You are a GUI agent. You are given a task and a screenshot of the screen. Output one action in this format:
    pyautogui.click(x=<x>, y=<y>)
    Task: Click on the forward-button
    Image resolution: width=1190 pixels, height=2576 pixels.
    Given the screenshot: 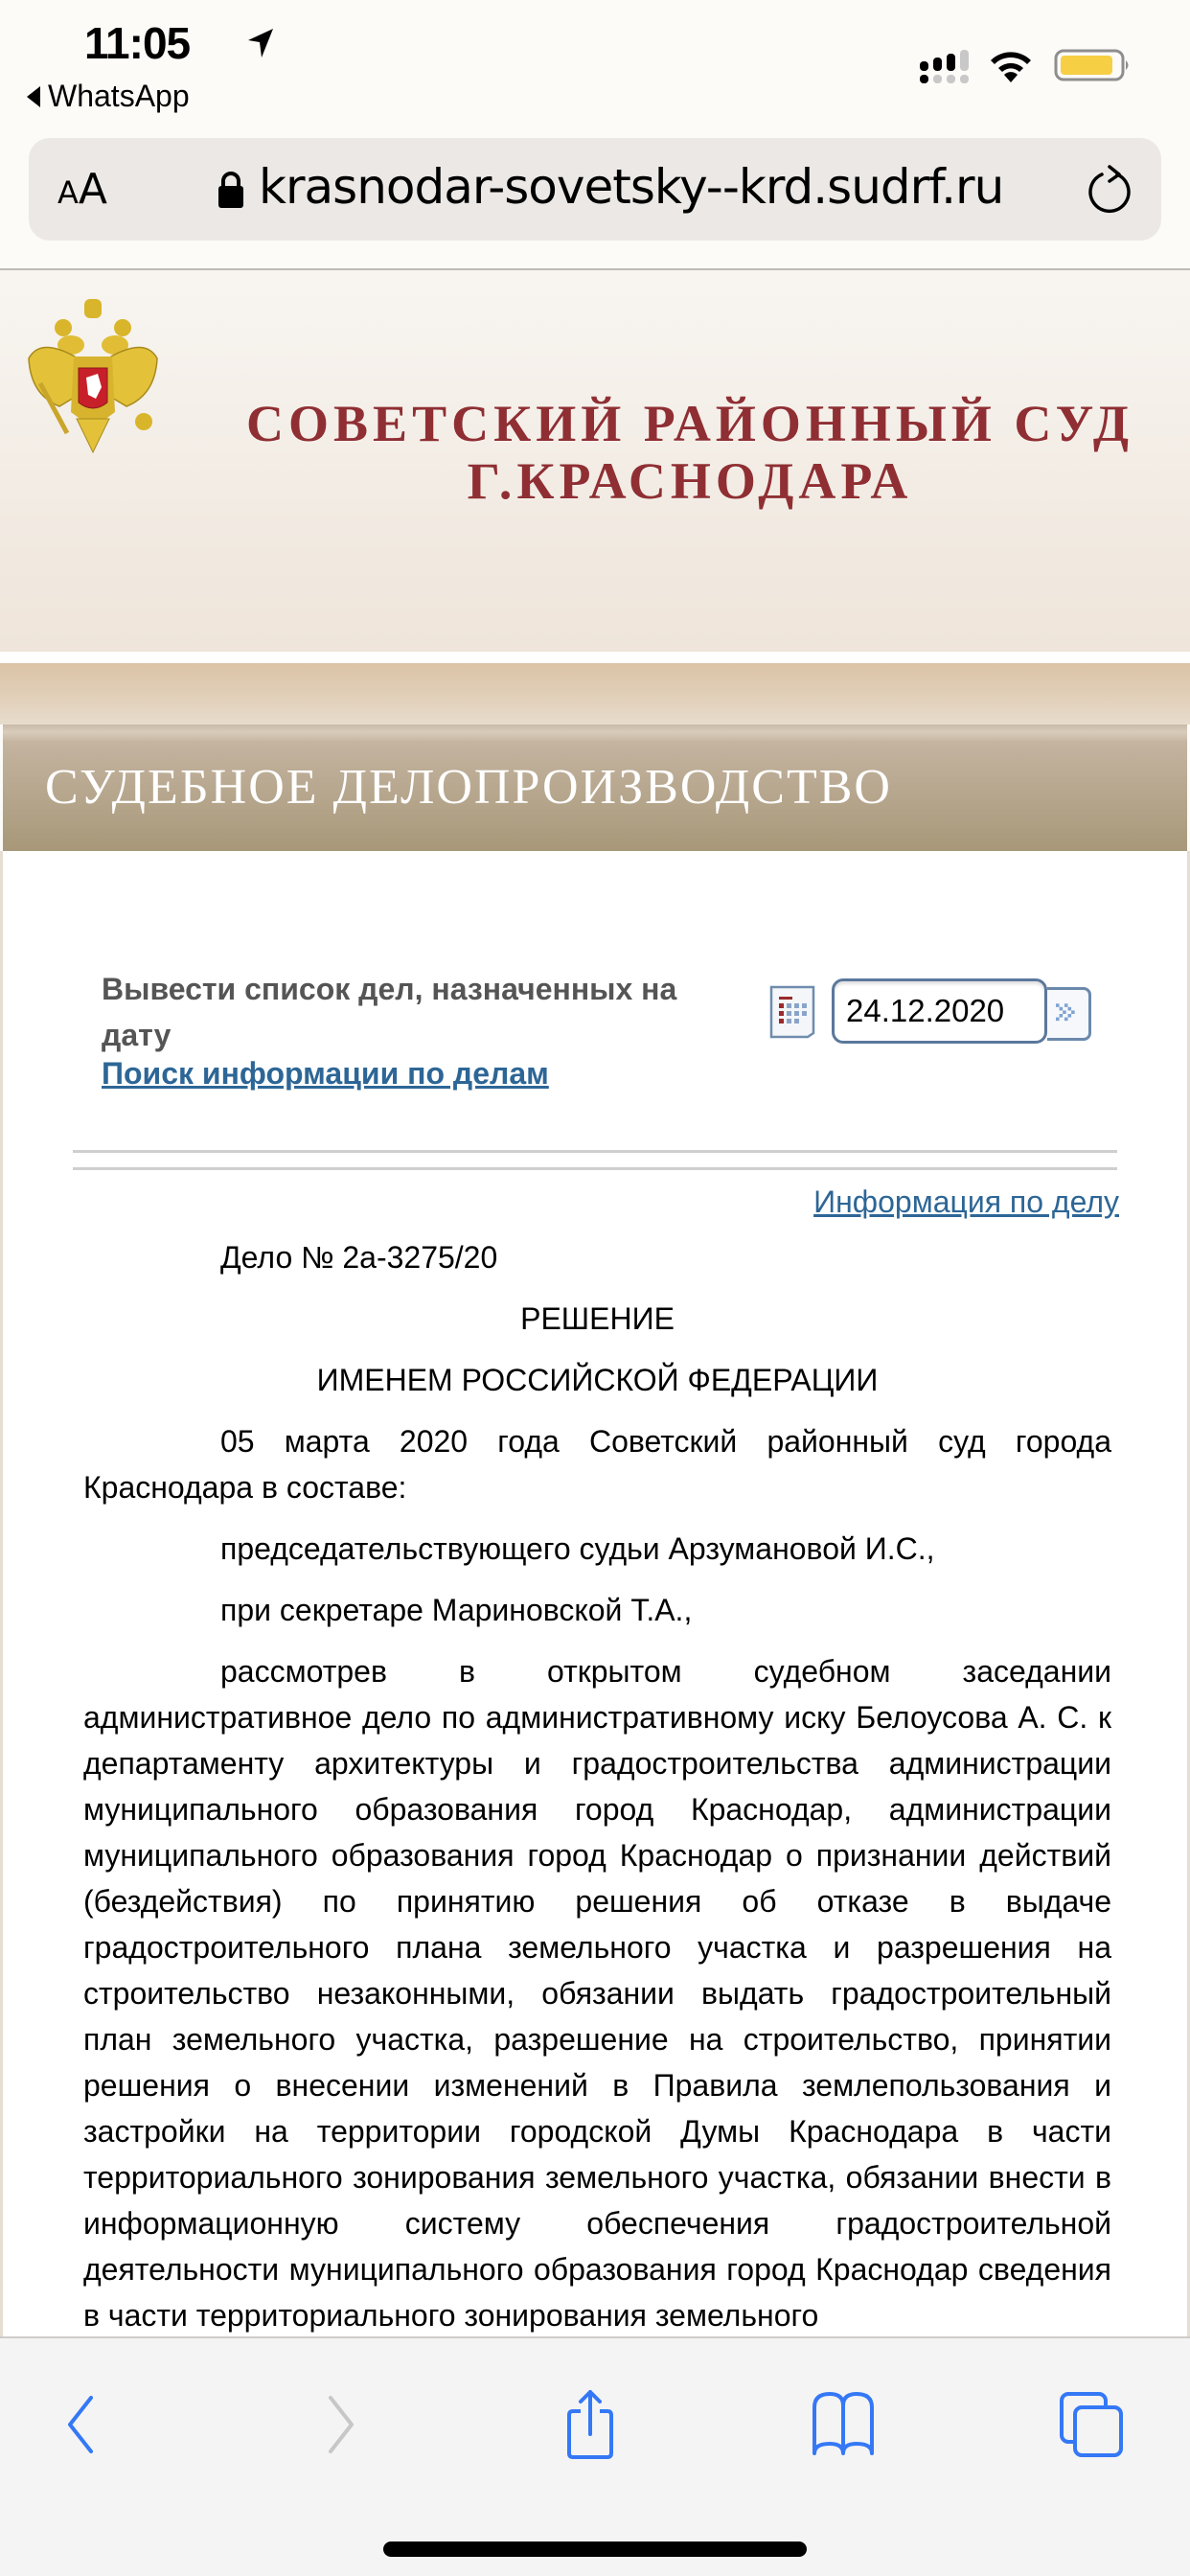 What is the action you would take?
    pyautogui.click(x=340, y=2424)
    